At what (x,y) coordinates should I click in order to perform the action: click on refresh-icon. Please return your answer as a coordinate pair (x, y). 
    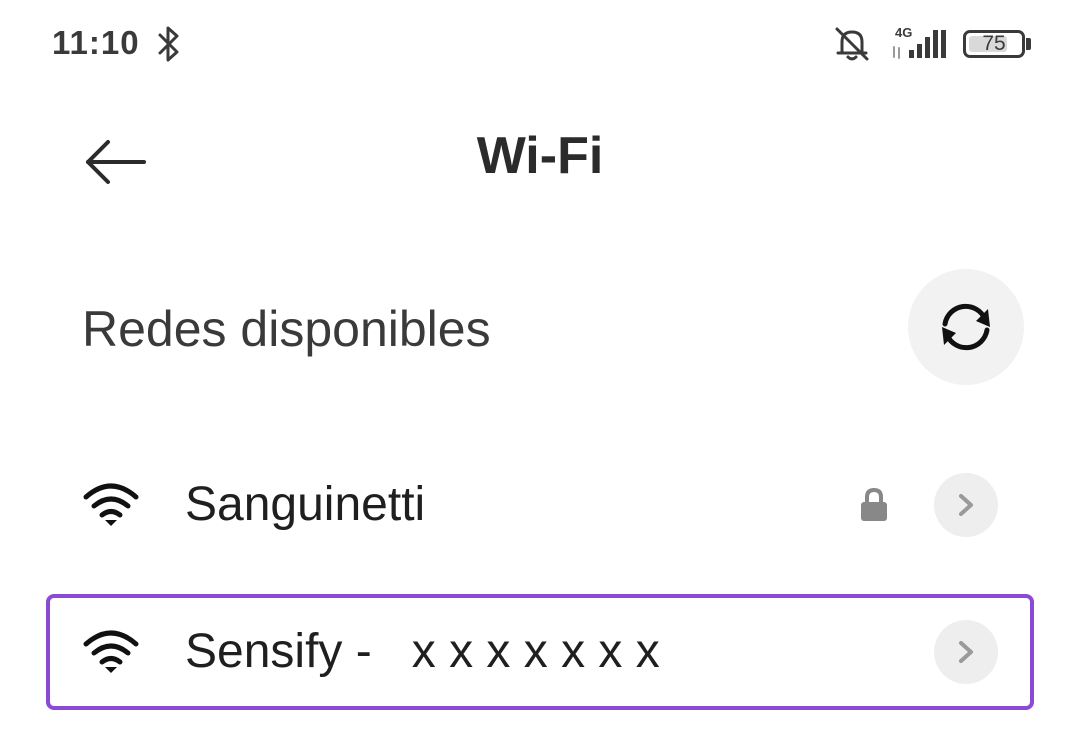
    Looking at the image, I should click on (966, 327).